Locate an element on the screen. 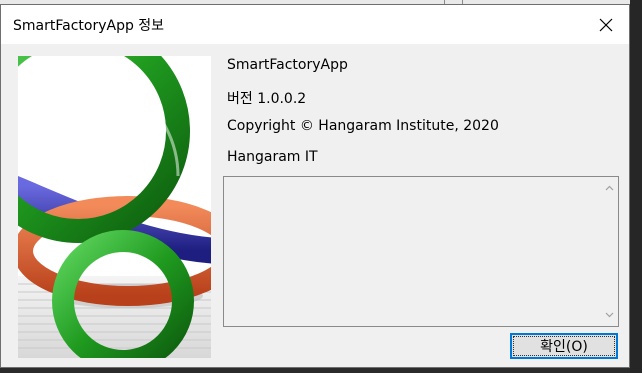  scroll-down-arrow-icon is located at coordinates (609, 314).